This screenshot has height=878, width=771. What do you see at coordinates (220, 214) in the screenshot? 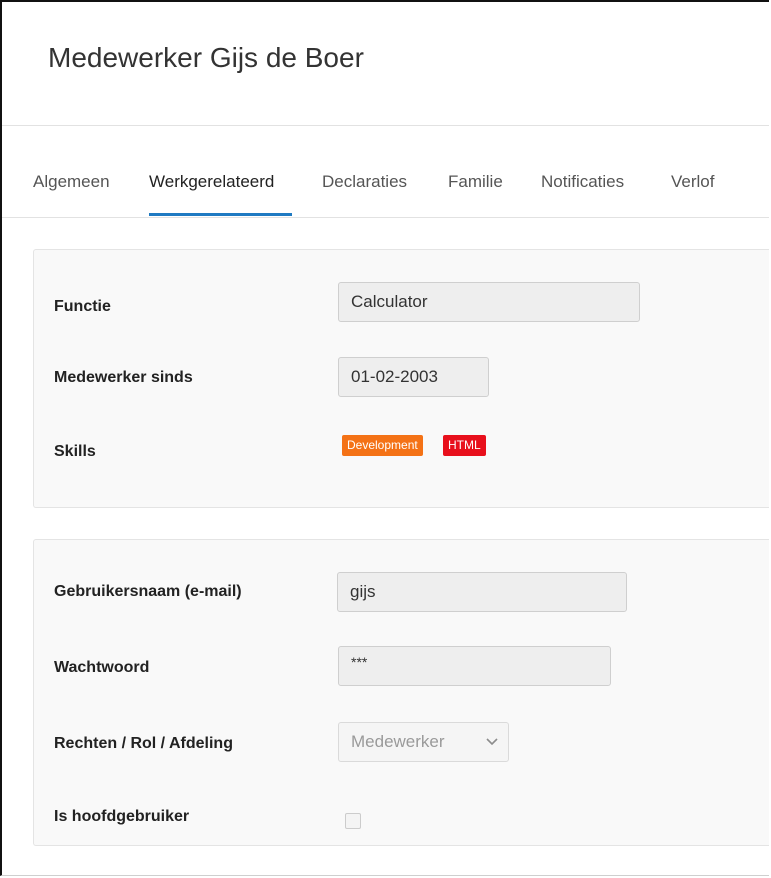
I see `active-tab-indicator` at bounding box center [220, 214].